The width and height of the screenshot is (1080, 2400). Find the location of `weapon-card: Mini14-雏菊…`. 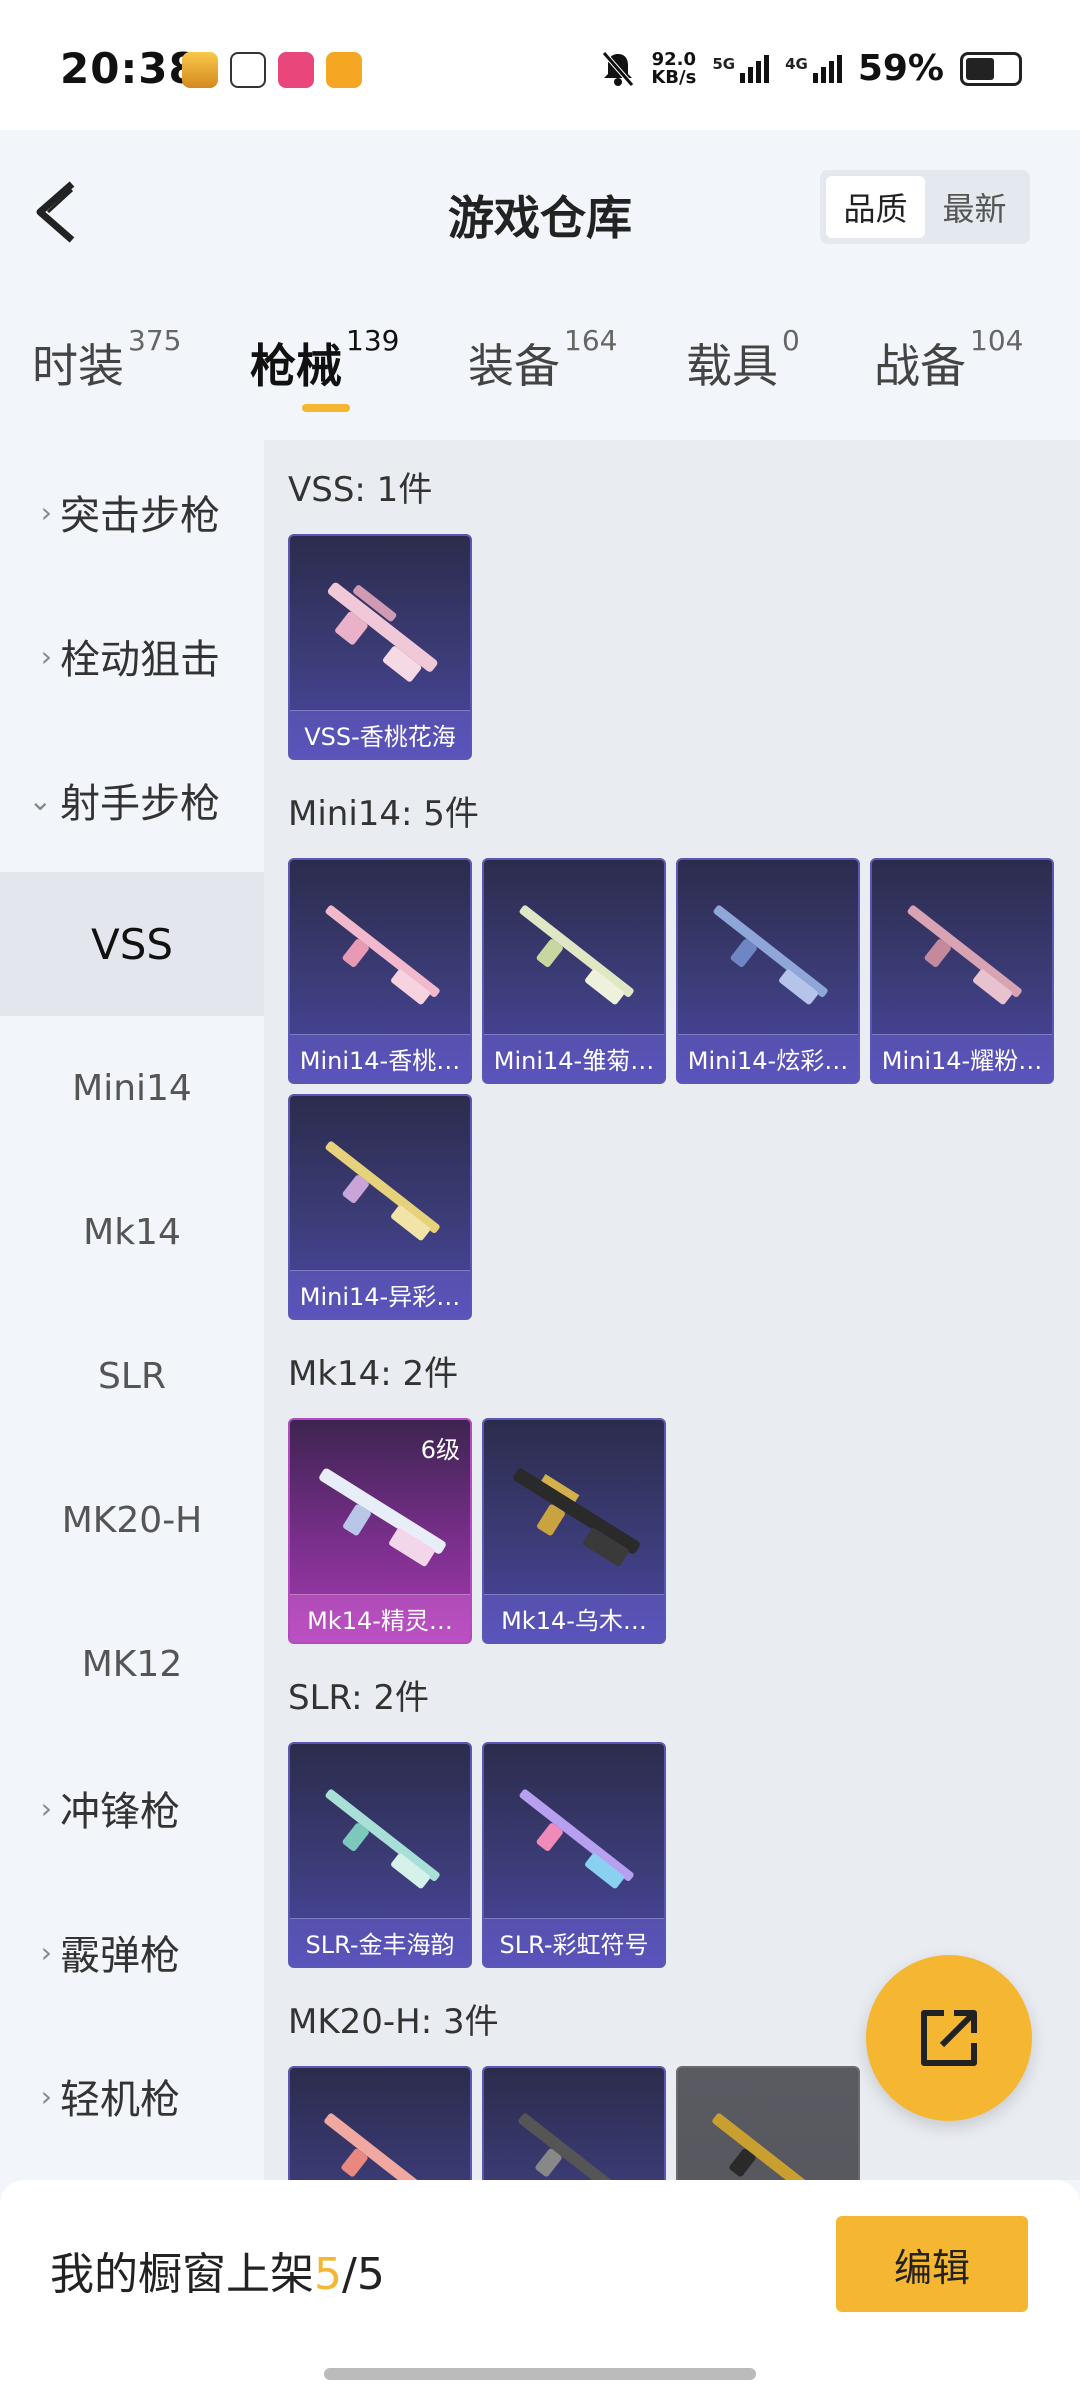

weapon-card: Mini14-雏菊… is located at coordinates (574, 971).